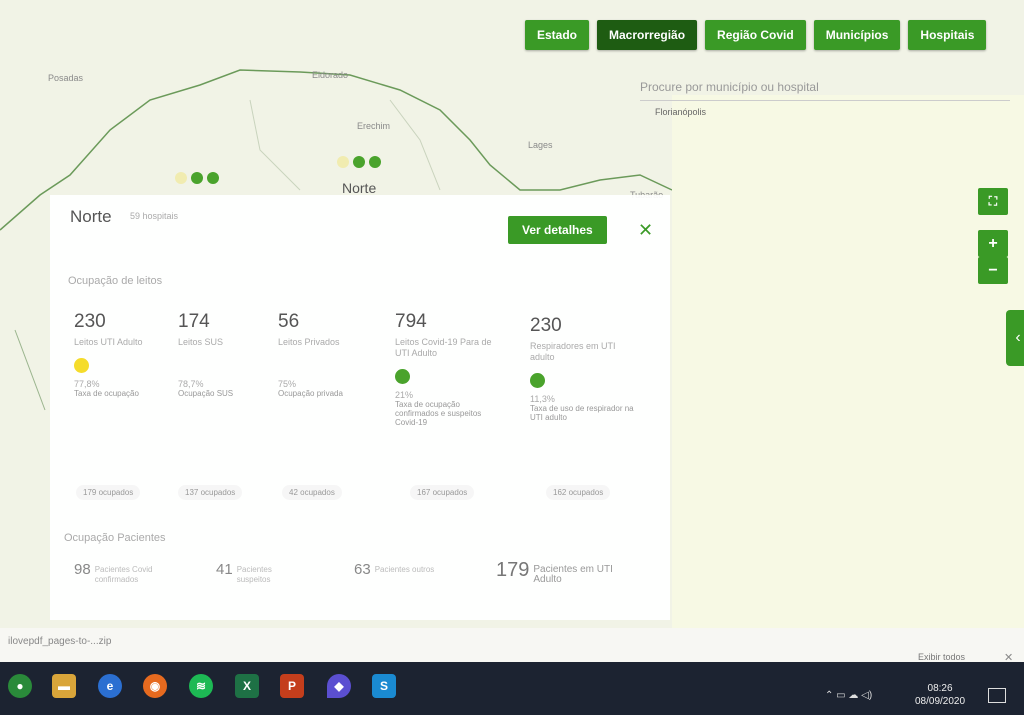 The height and width of the screenshot is (715, 1024). I want to click on stat-value: 794, so click(411, 321).